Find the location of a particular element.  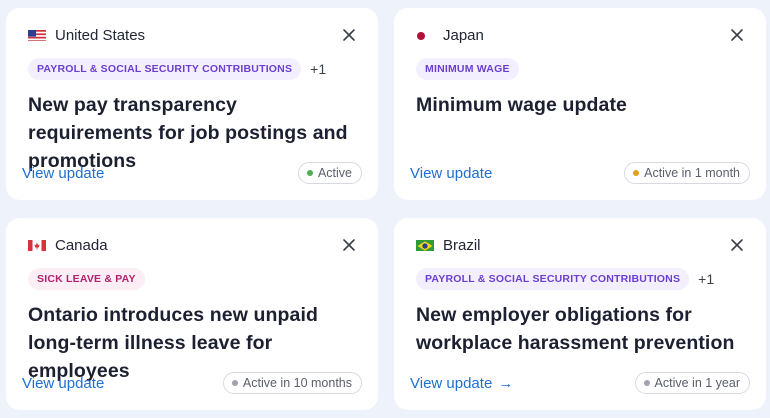

update-title: Minimum wage update is located at coordinates (522, 105).